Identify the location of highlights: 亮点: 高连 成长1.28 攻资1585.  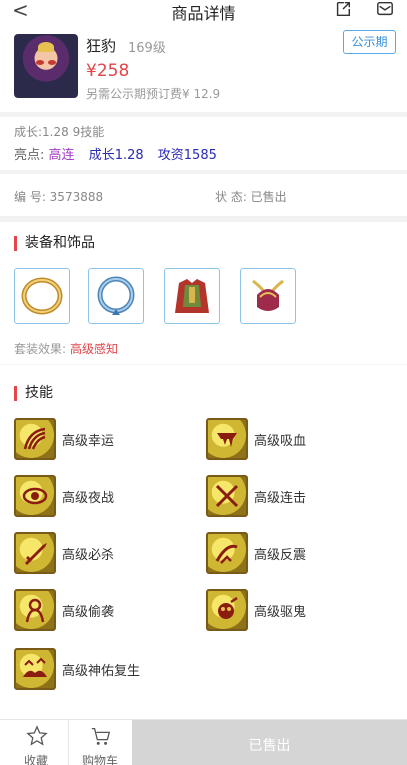
(120, 153).